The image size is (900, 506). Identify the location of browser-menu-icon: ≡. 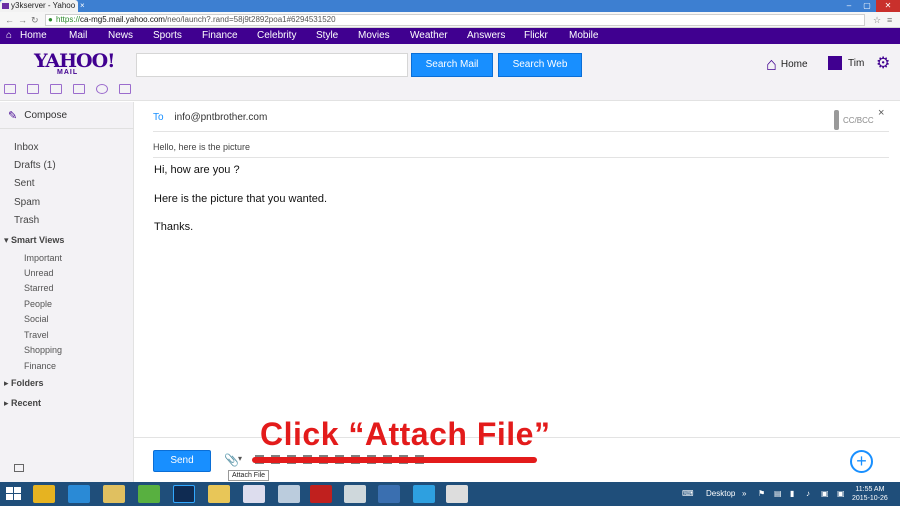
(889, 20).